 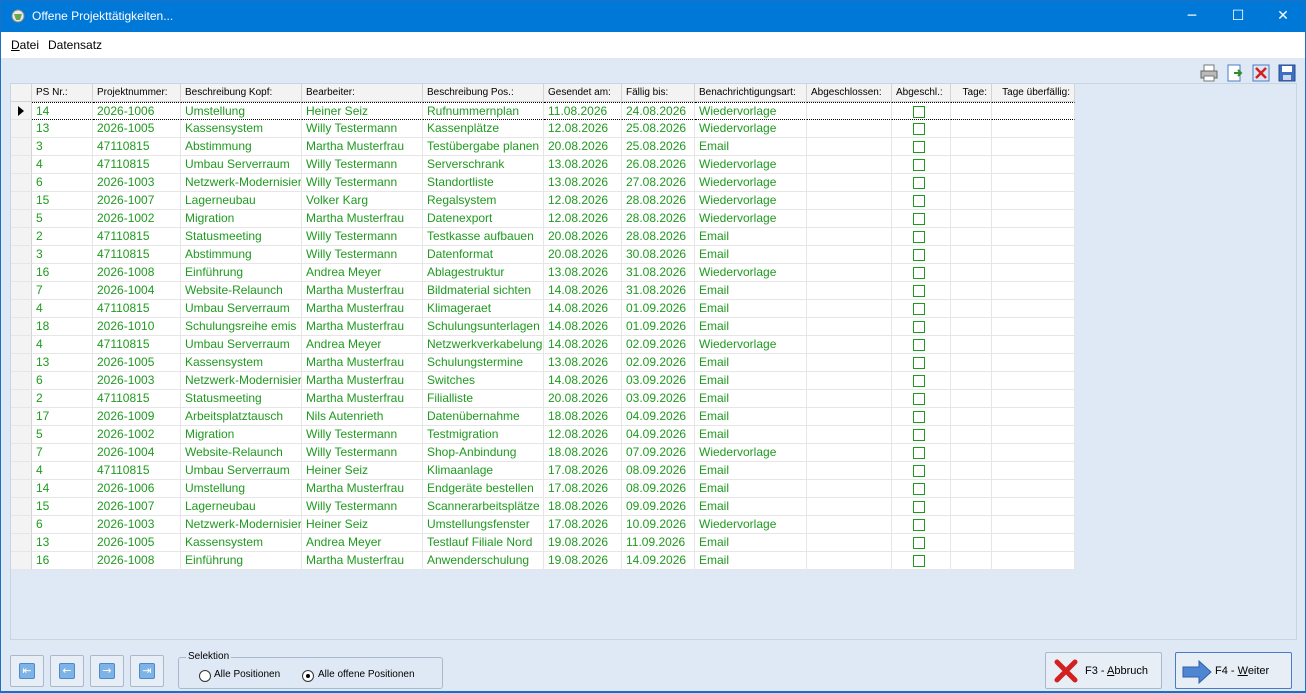 What do you see at coordinates (483, 471) in the screenshot?
I see `table-cell: Klimaanlage` at bounding box center [483, 471].